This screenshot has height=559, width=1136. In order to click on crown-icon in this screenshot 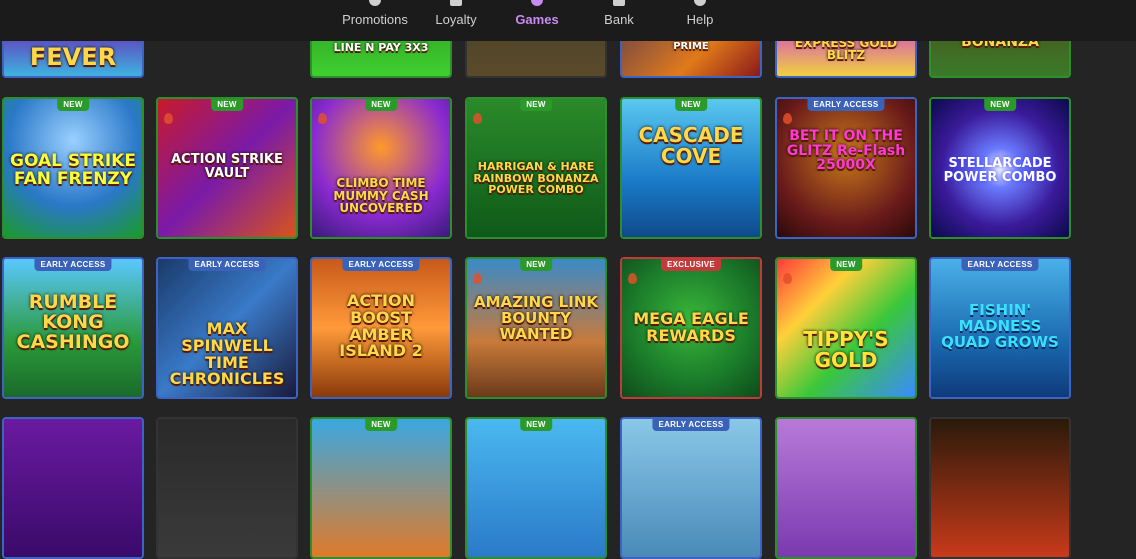, I will do `click(456, 3)`.